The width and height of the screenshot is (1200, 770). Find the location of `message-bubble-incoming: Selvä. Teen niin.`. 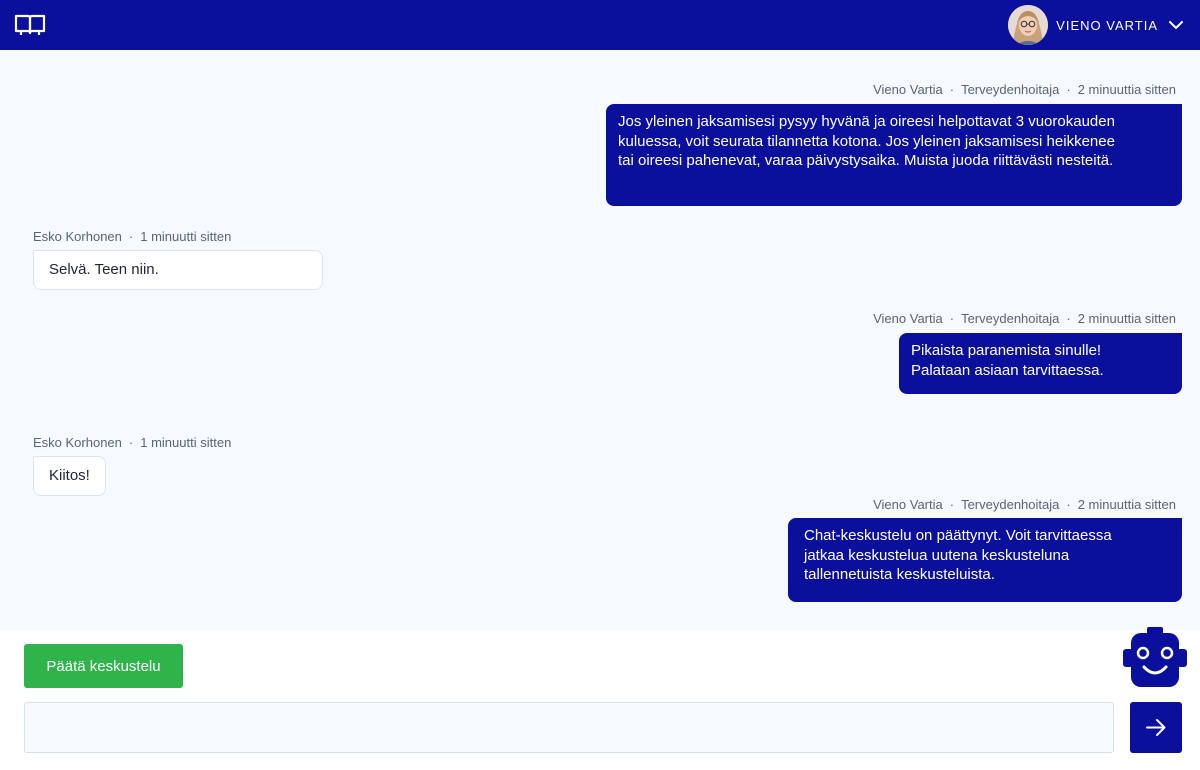

message-bubble-incoming: Selvä. Teen niin. is located at coordinates (178, 270).